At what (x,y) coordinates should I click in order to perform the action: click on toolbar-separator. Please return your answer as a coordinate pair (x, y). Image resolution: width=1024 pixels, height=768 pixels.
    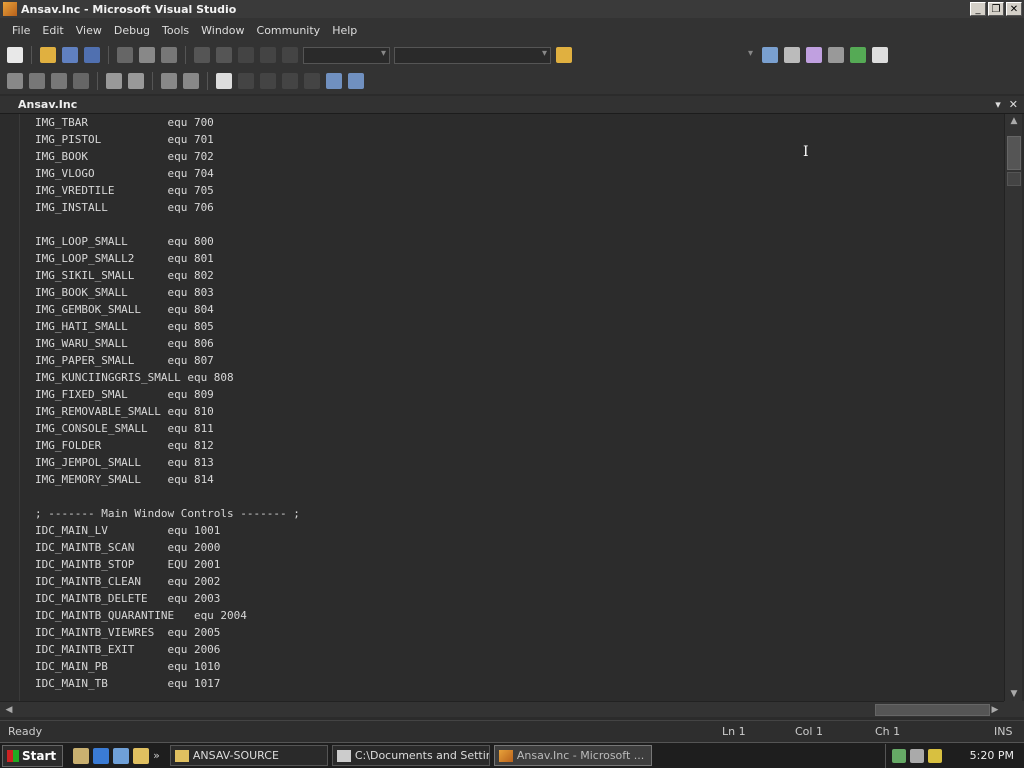
    Looking at the image, I should click on (185, 55).